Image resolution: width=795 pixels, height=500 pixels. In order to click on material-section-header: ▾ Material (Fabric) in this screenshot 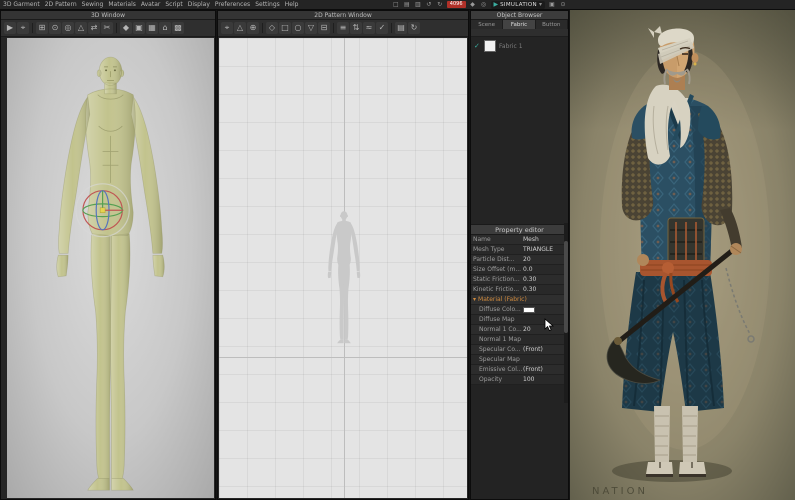, I will do `click(519, 300)`.